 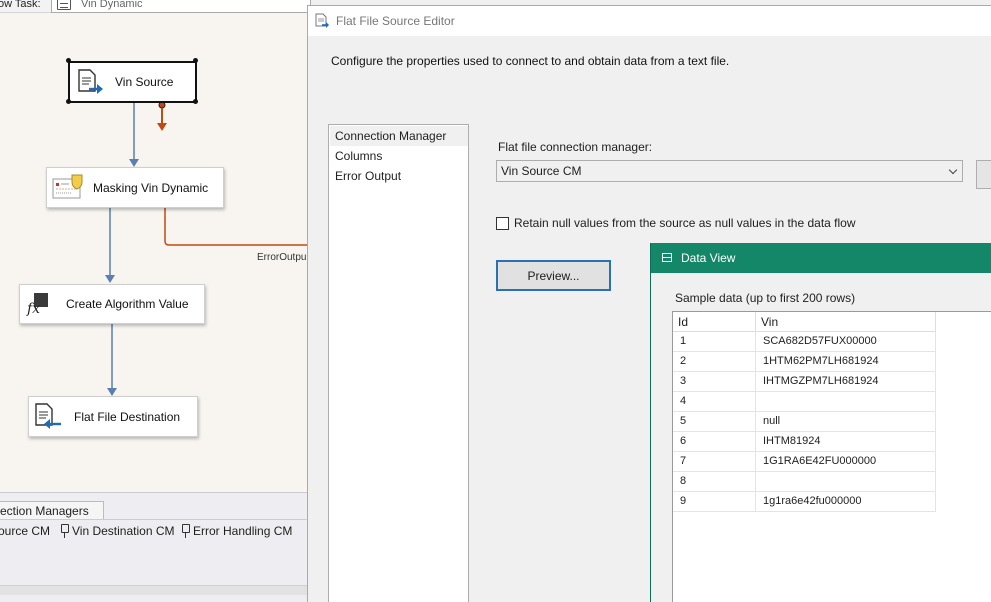 I want to click on error-arrowhead, so click(x=162, y=127).